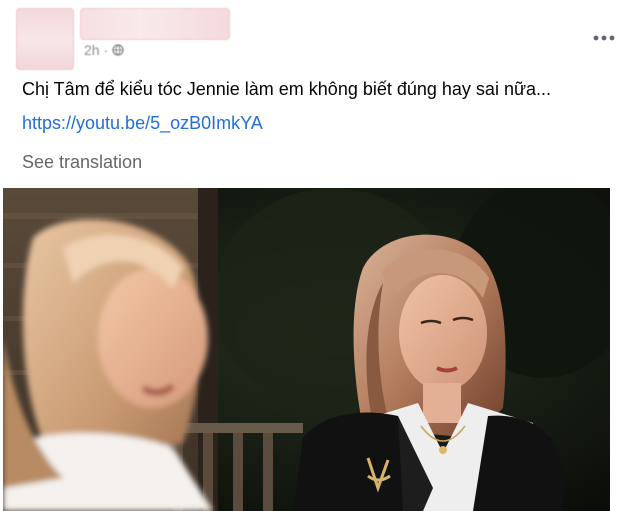  I want to click on more-horizontal-icon, so click(604, 38).